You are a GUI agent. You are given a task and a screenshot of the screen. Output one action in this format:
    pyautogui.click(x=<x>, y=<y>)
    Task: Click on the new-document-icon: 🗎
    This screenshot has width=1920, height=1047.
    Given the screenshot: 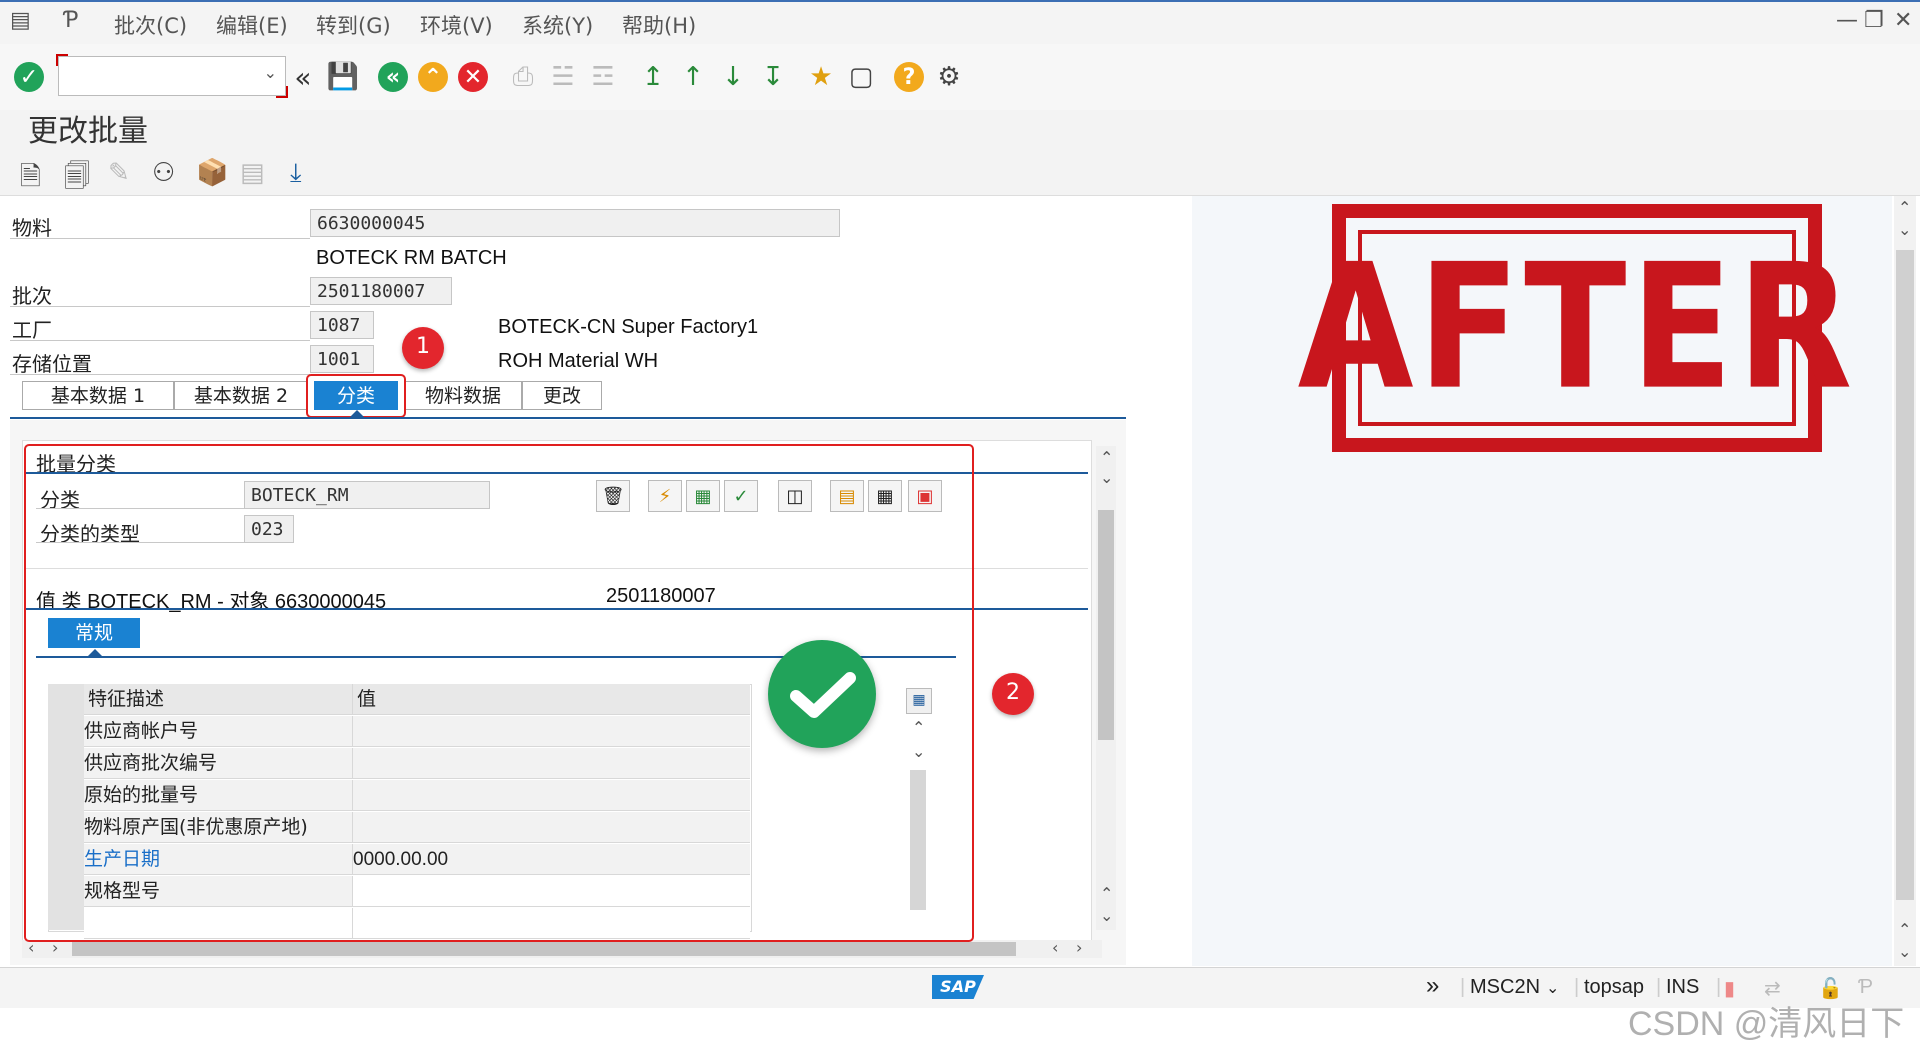 What is the action you would take?
    pyautogui.click(x=30, y=180)
    